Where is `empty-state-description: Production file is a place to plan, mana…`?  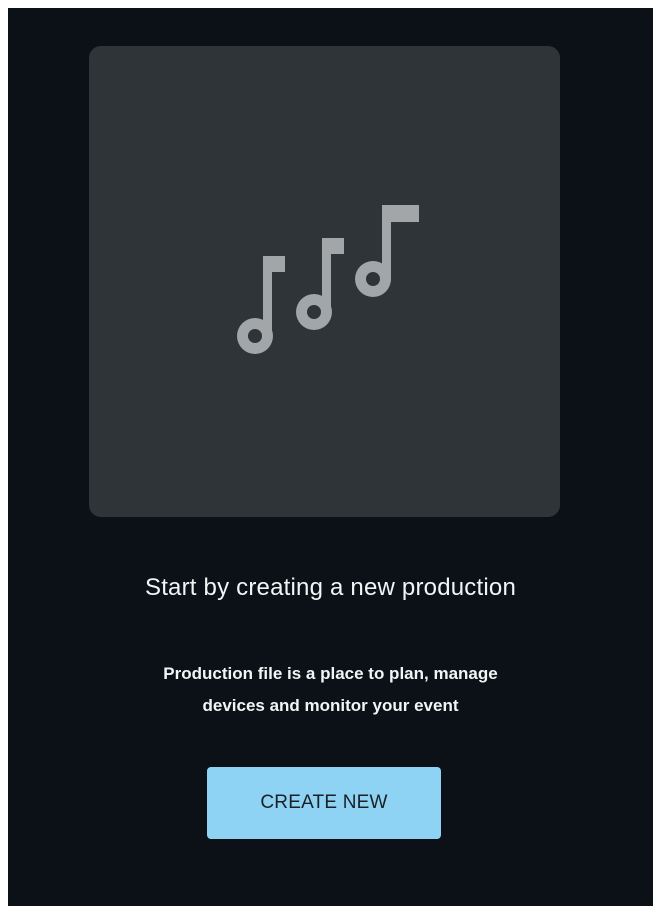 empty-state-description: Production file is a place to plan, mana… is located at coordinates (330, 690).